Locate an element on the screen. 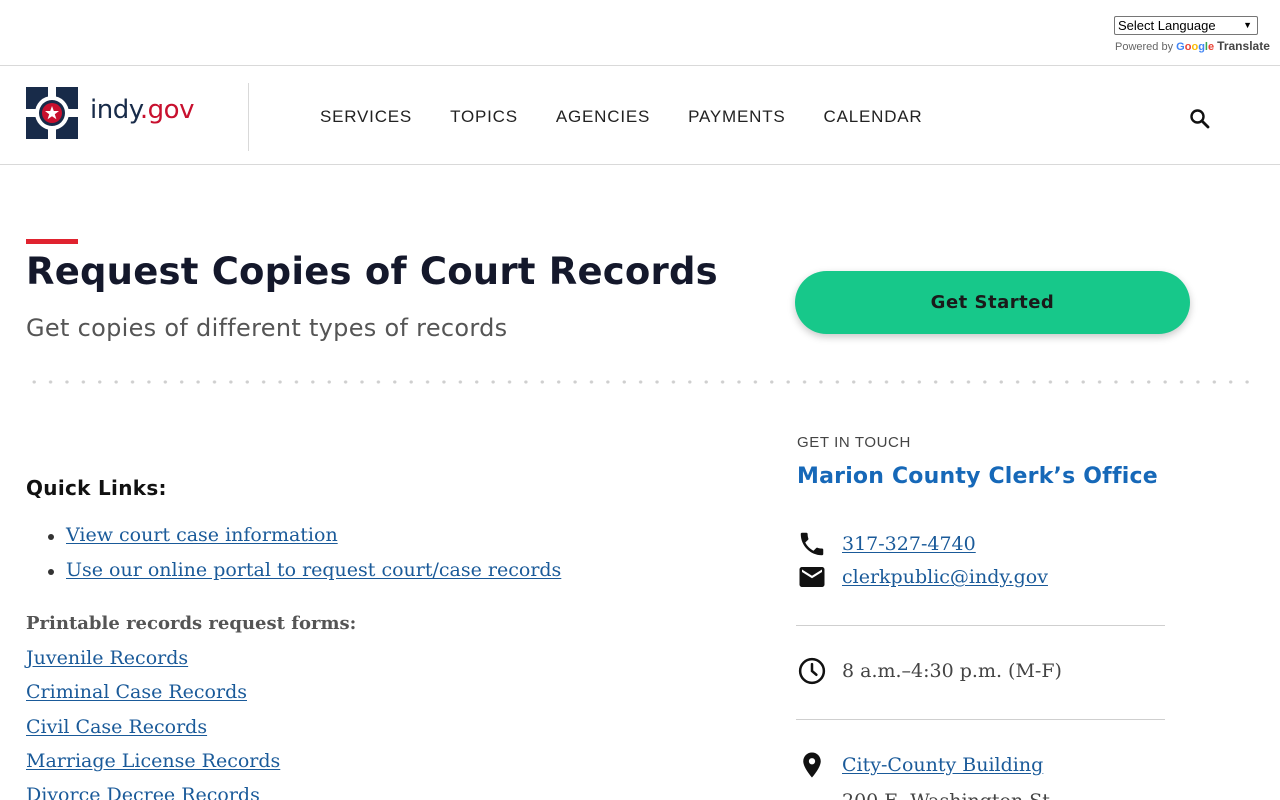  language-select: Select Language ▼ is located at coordinates (1186, 25).